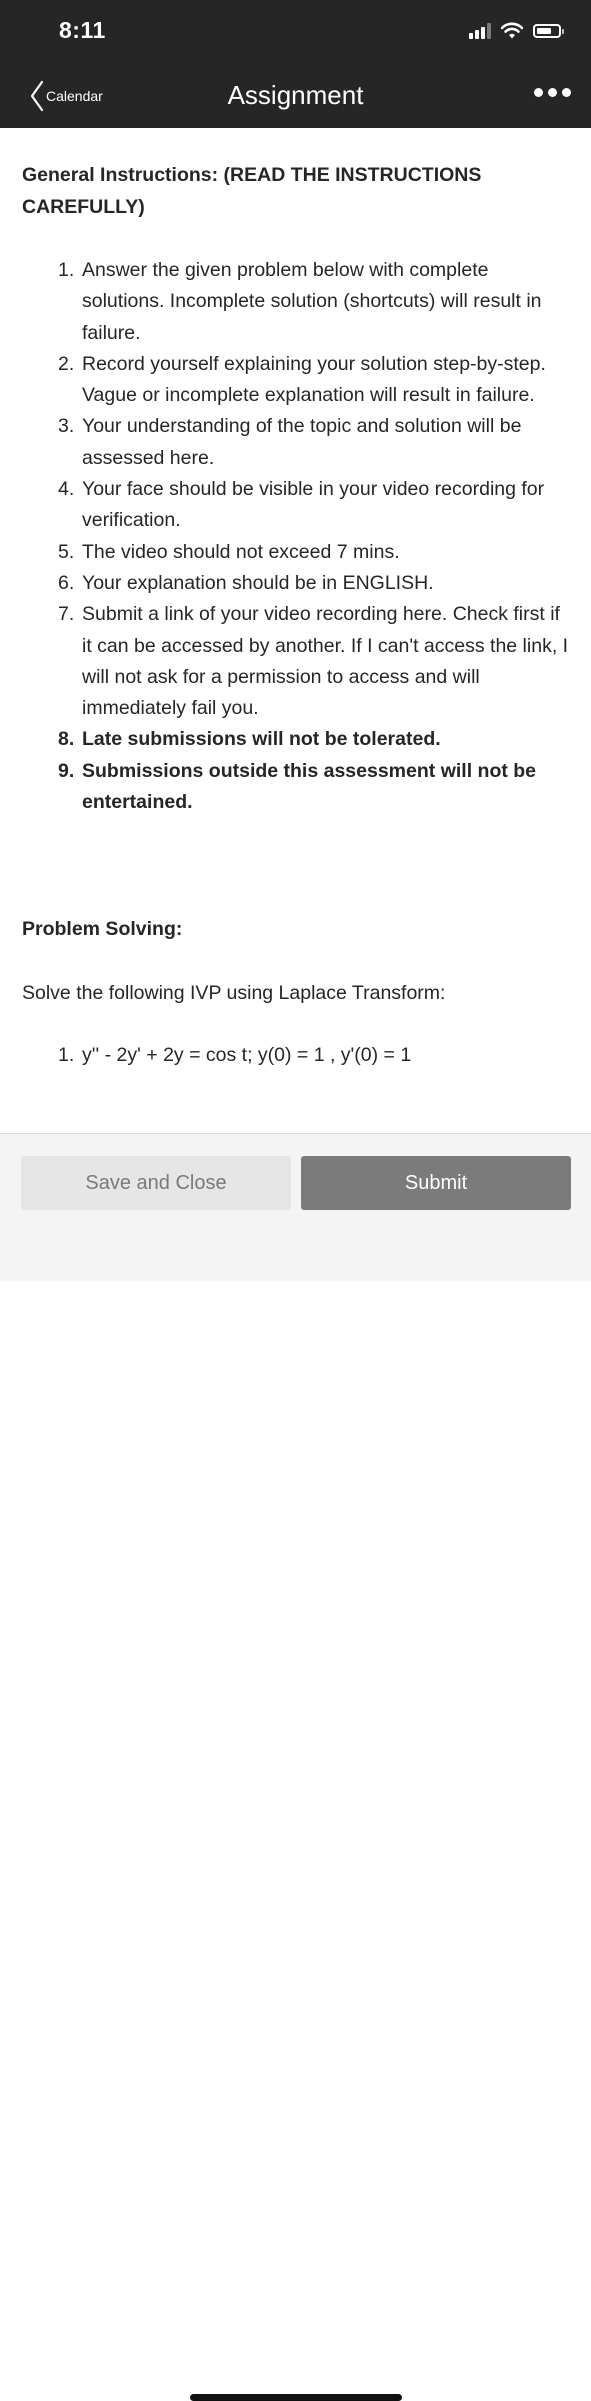  What do you see at coordinates (102, 929) in the screenshot?
I see `problem-heading: Problem Solving:` at bounding box center [102, 929].